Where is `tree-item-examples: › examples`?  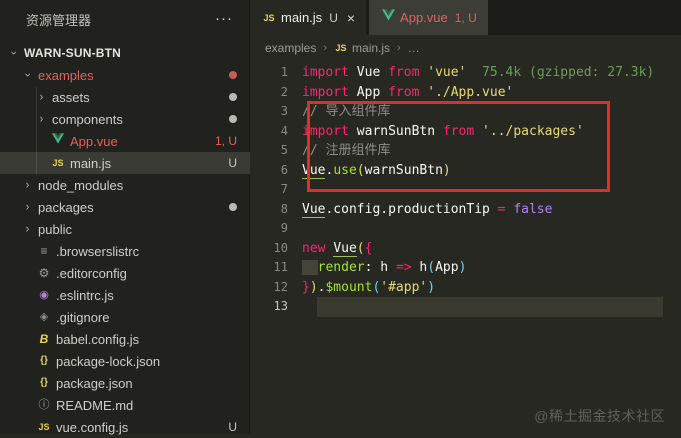 tree-item-examples: › examples is located at coordinates (125, 75).